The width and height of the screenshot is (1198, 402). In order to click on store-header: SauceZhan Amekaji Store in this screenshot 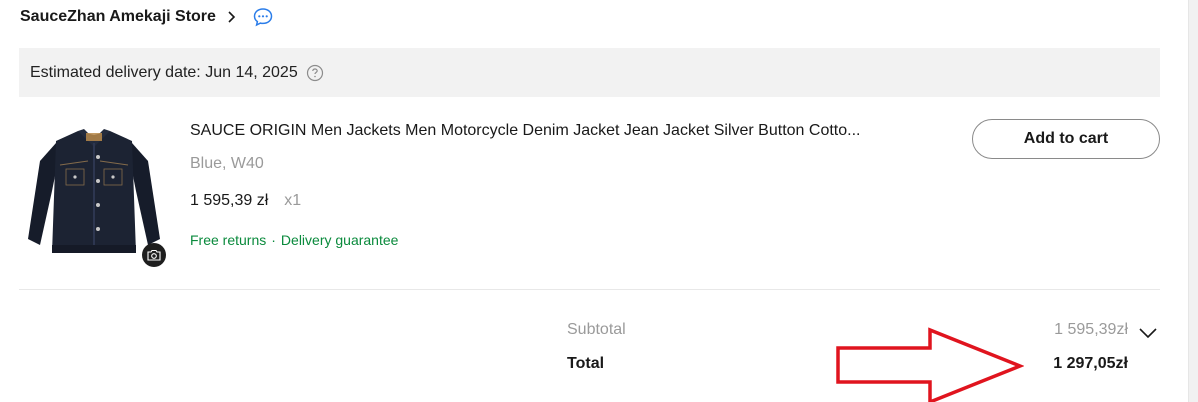, I will do `click(147, 17)`.